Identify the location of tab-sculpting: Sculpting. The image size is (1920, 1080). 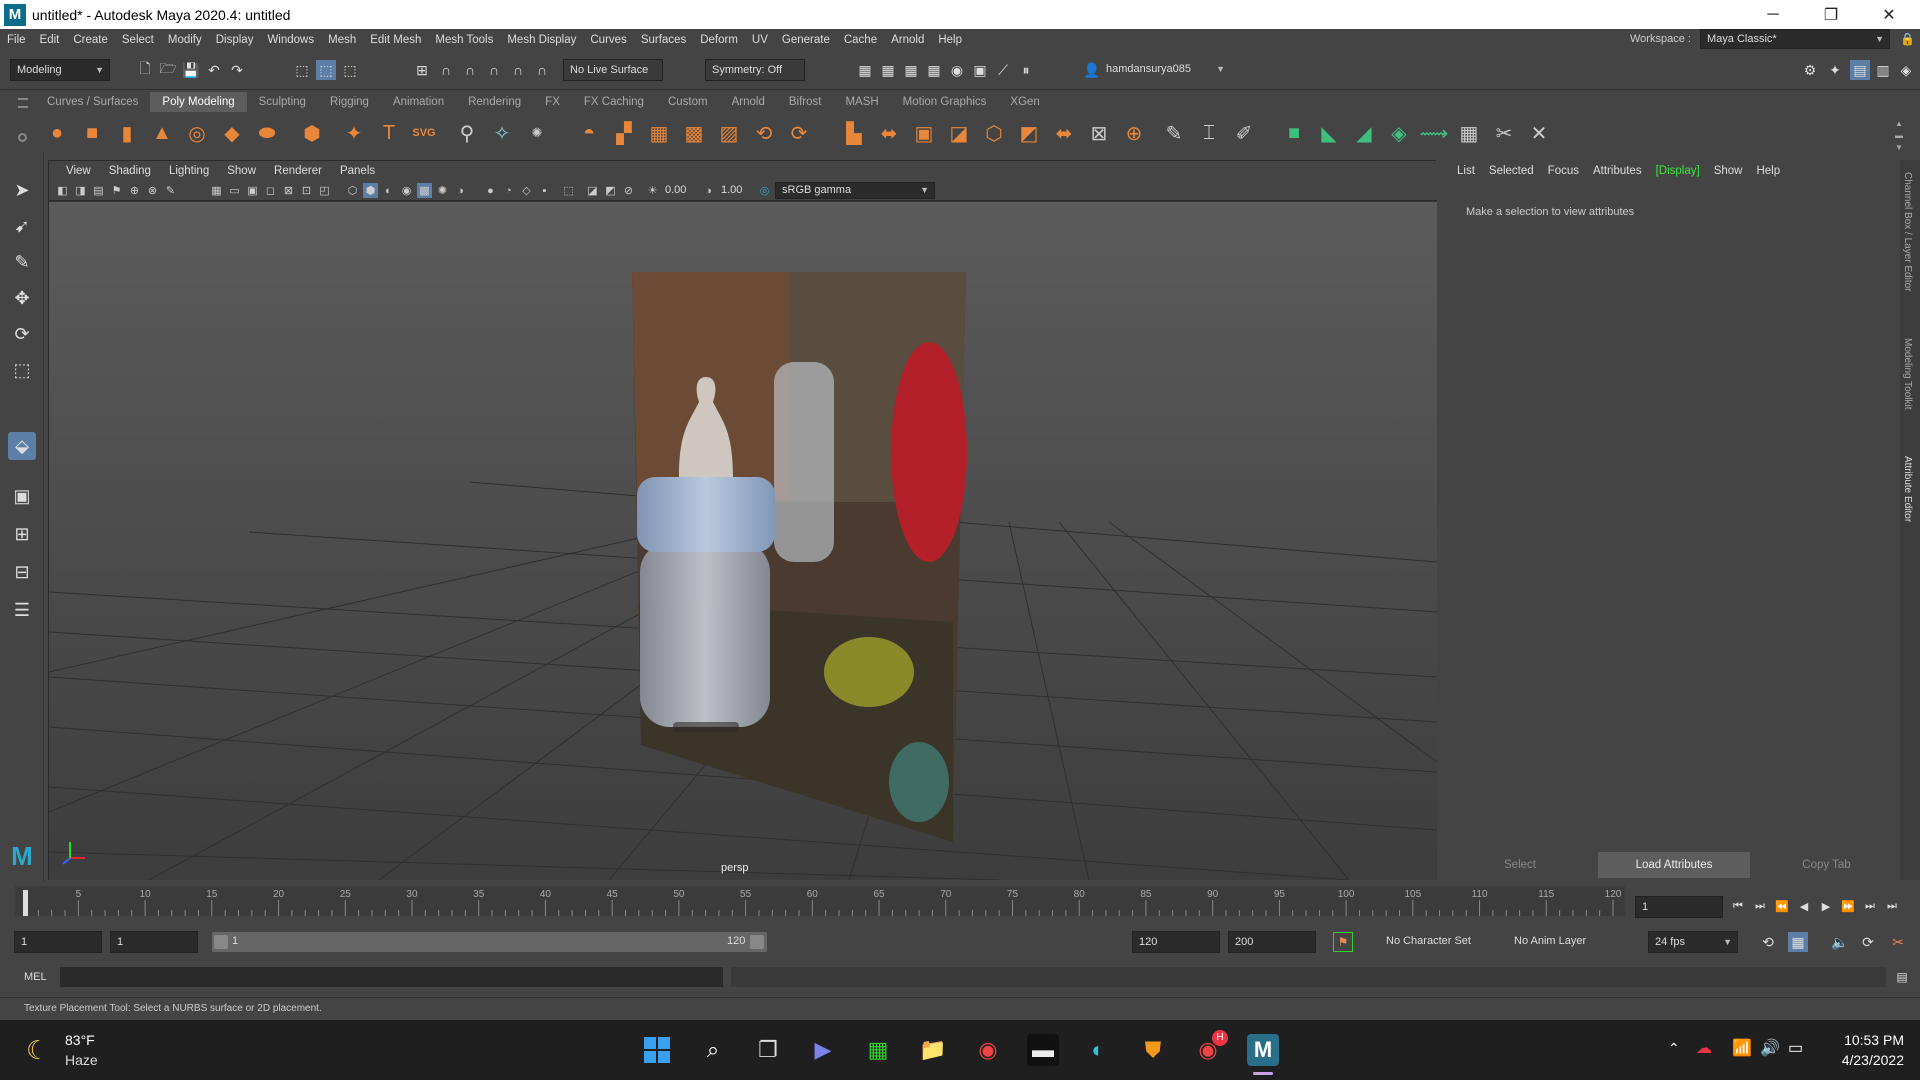
(282, 102).